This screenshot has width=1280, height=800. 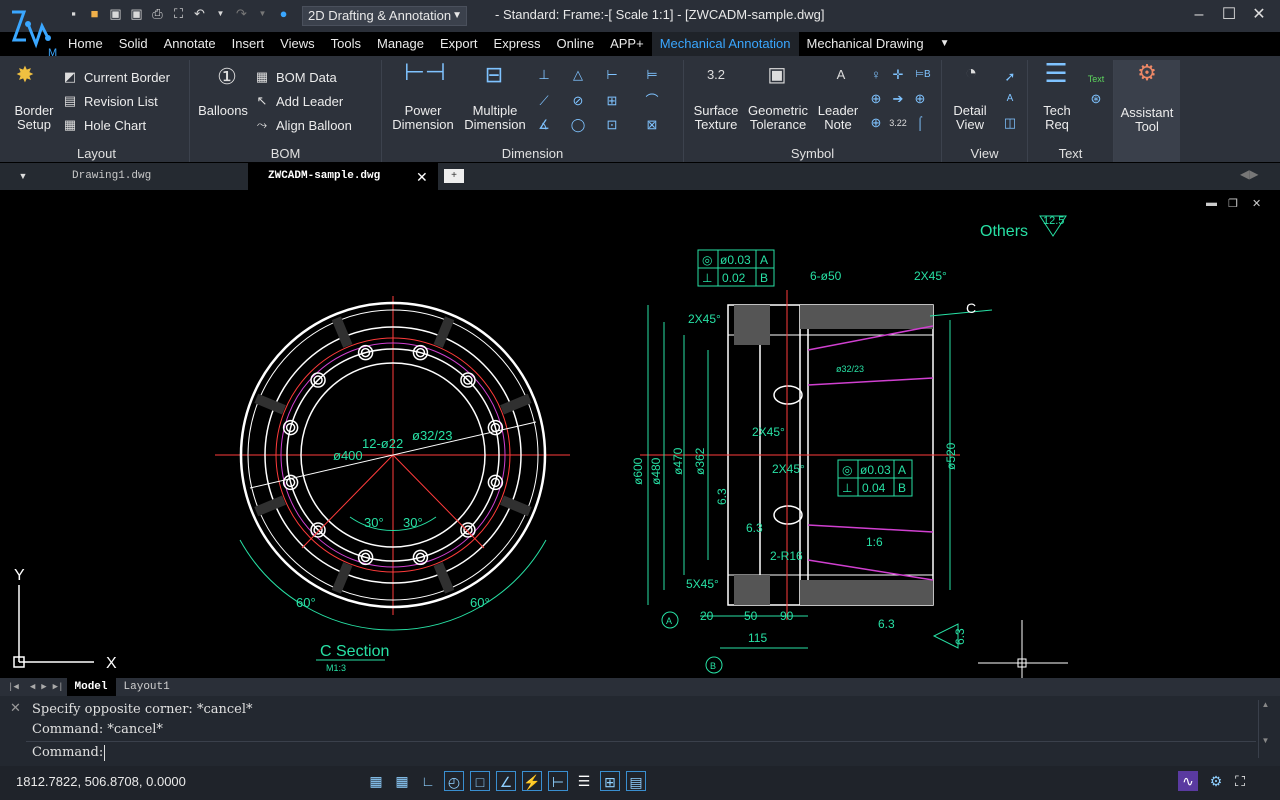 I want to click on print-icon: ⎙, so click(x=157, y=13).